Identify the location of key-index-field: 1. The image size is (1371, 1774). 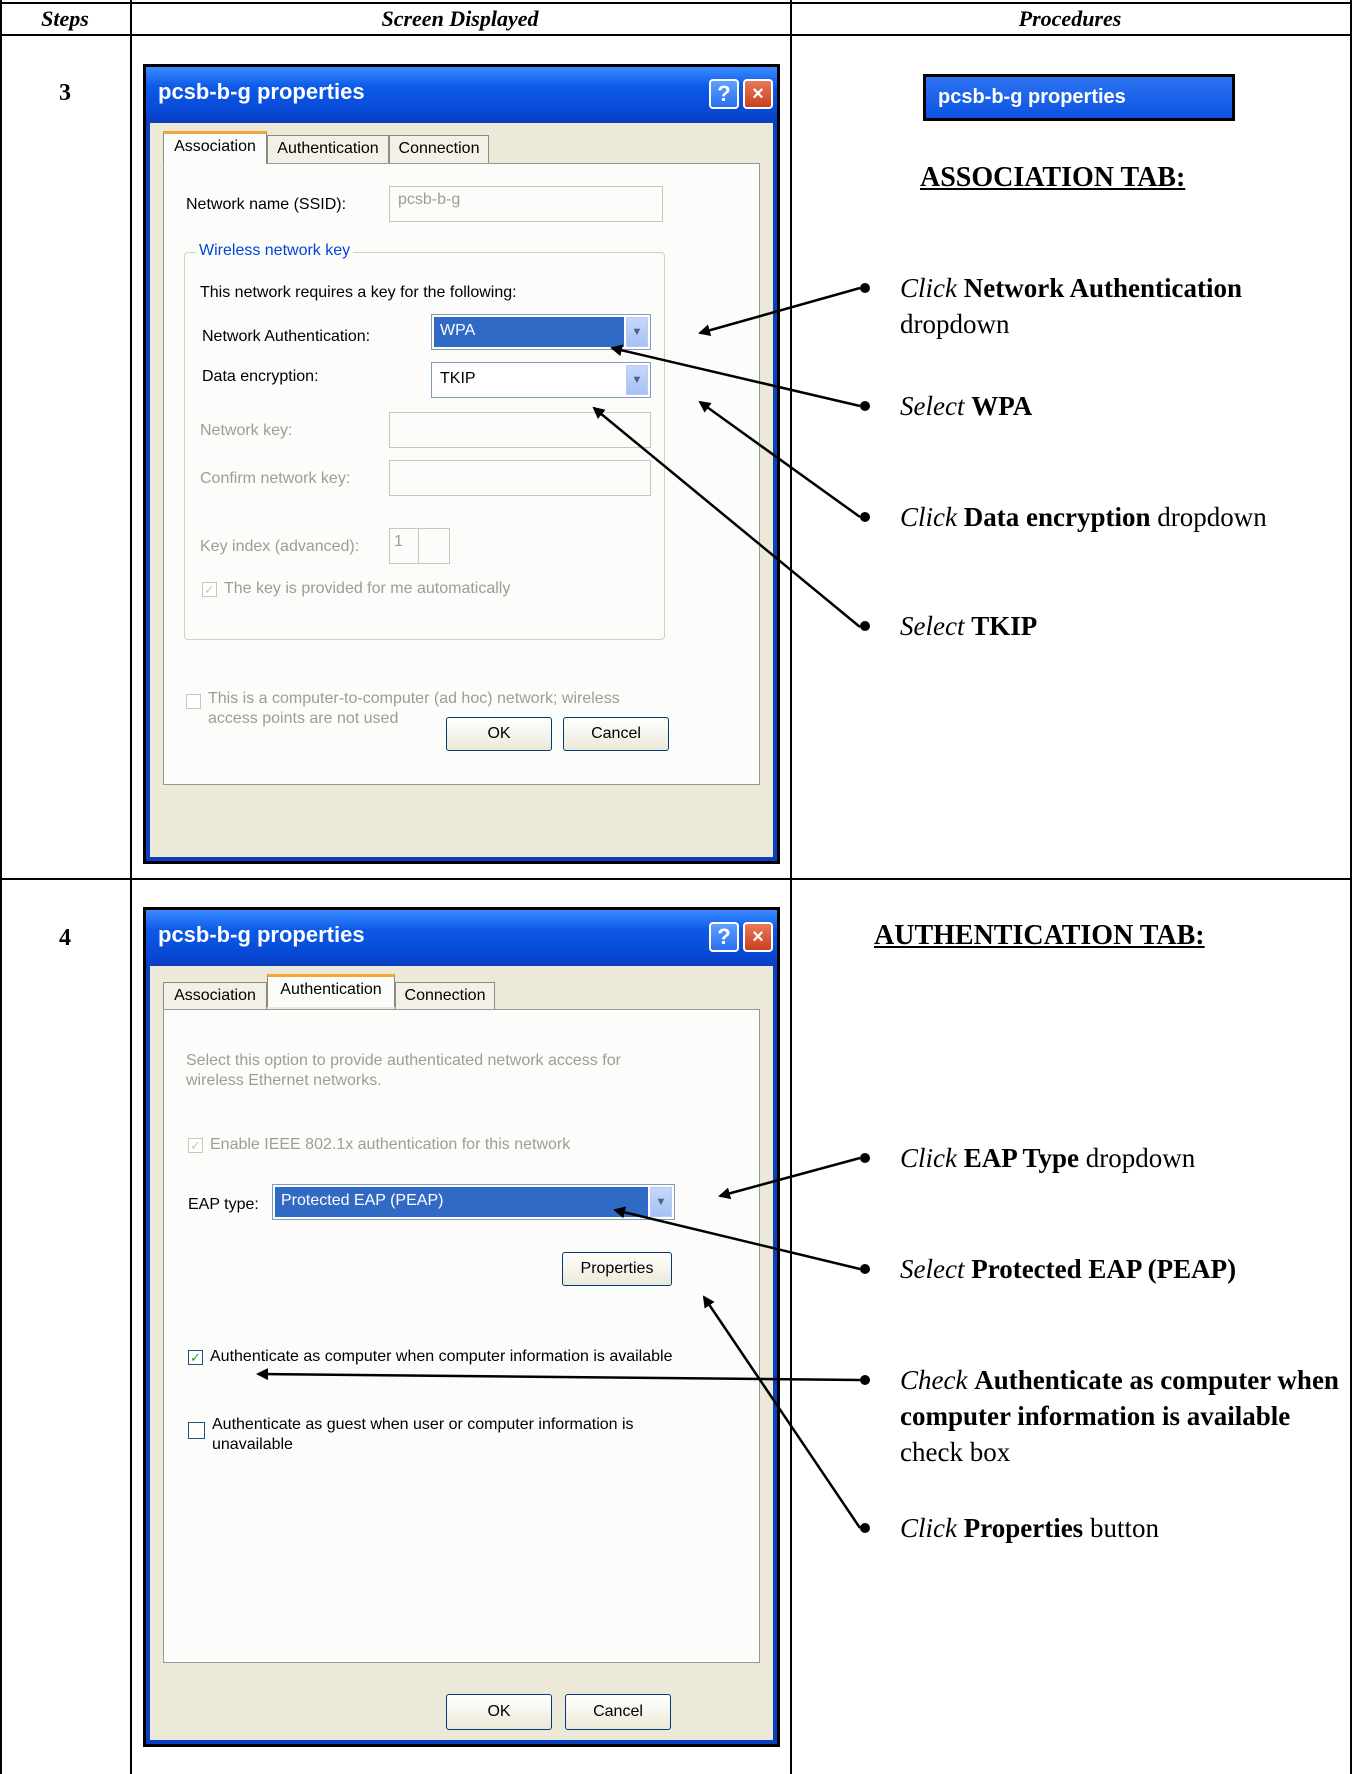
(404, 546).